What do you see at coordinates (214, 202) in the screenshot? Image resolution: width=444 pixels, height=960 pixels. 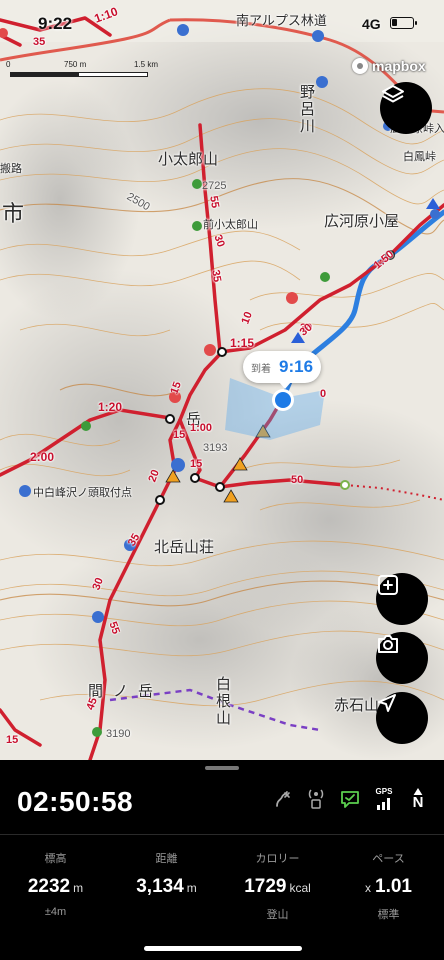 I see `course-time: 55` at bounding box center [214, 202].